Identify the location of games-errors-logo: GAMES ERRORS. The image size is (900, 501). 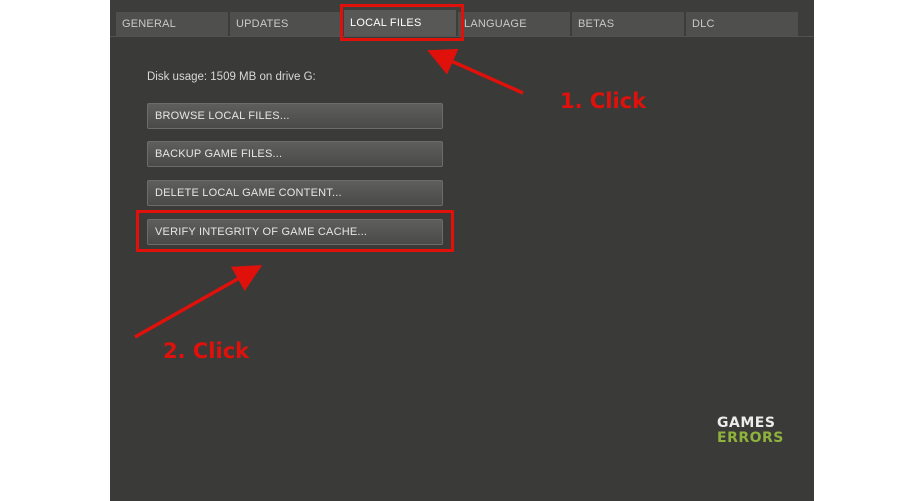
(750, 431).